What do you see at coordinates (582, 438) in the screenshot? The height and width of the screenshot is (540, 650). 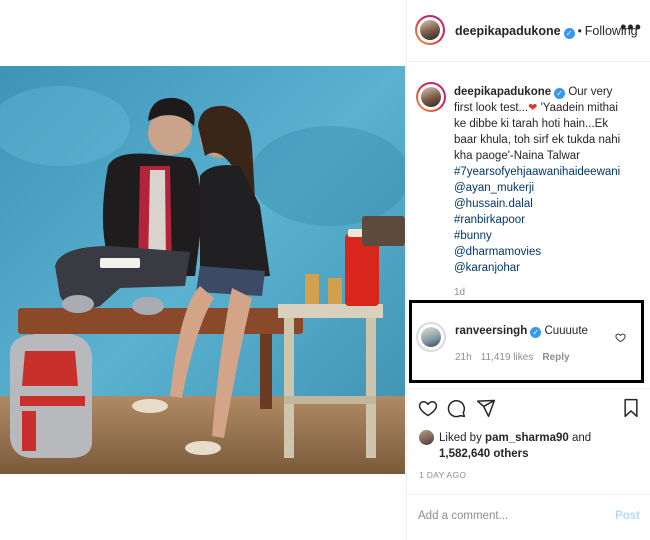 I see `likes-and: and` at bounding box center [582, 438].